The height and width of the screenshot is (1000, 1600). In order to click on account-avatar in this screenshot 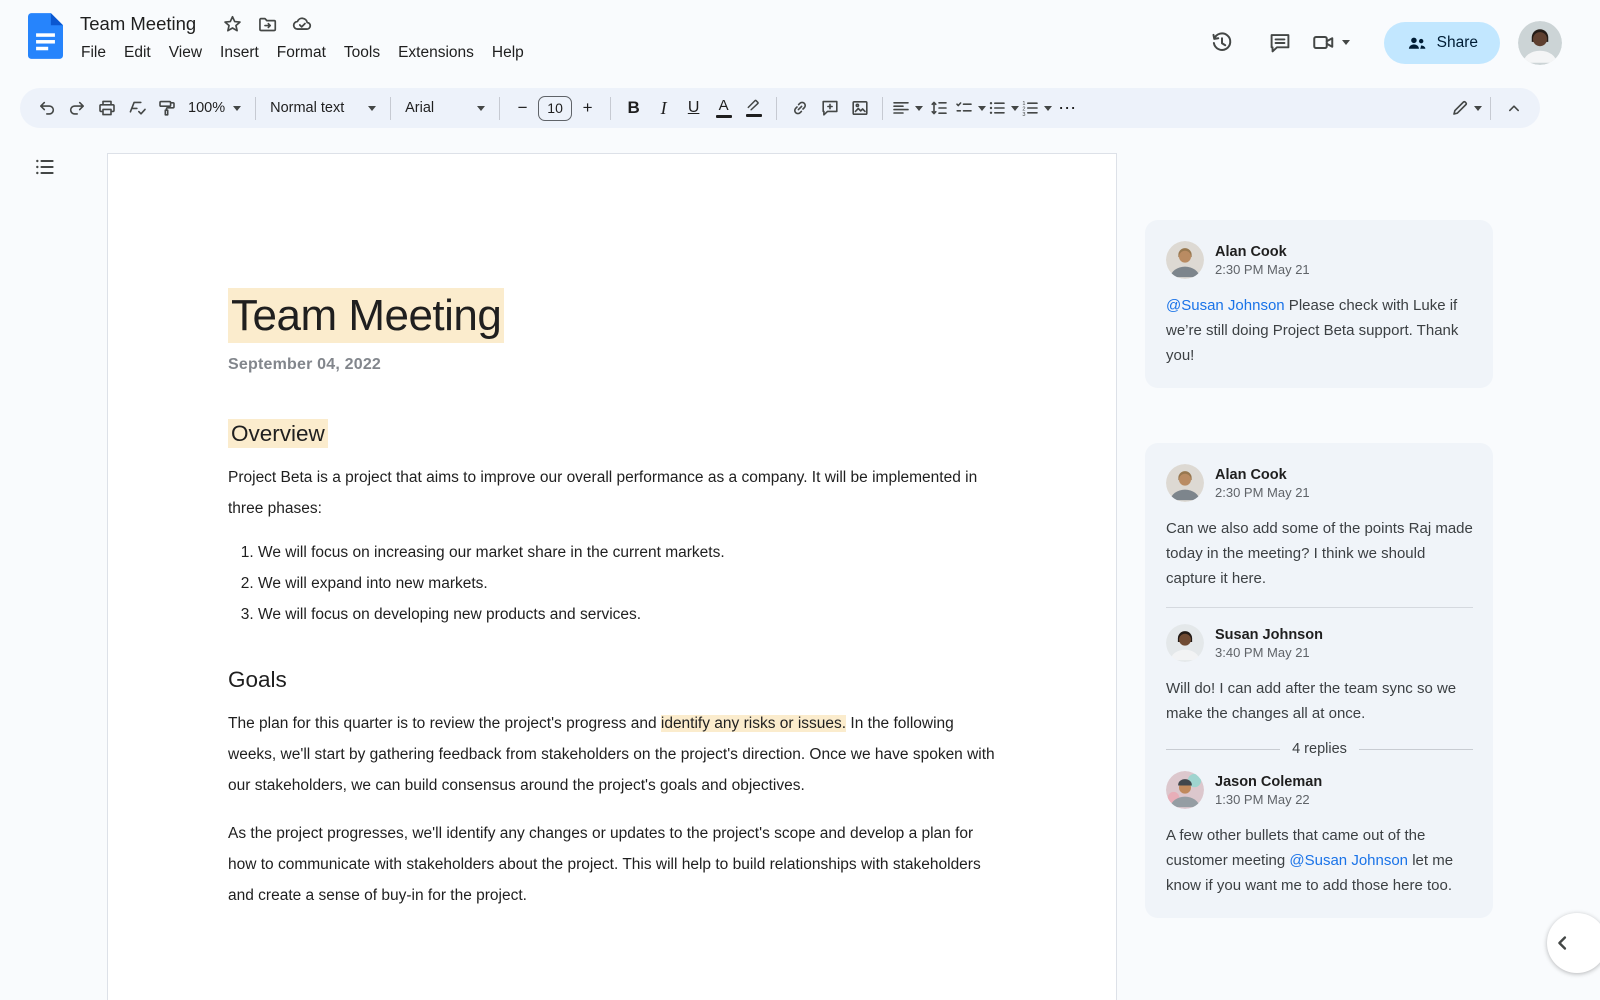, I will do `click(1540, 42)`.